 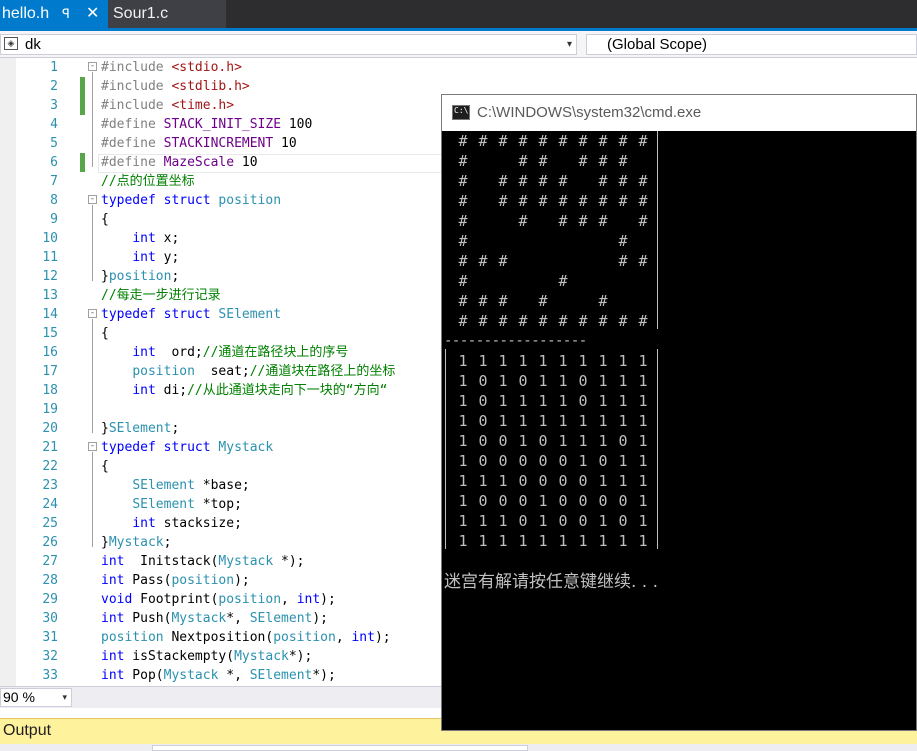 I want to click on code-text: int stacksize;, so click(x=187, y=523).